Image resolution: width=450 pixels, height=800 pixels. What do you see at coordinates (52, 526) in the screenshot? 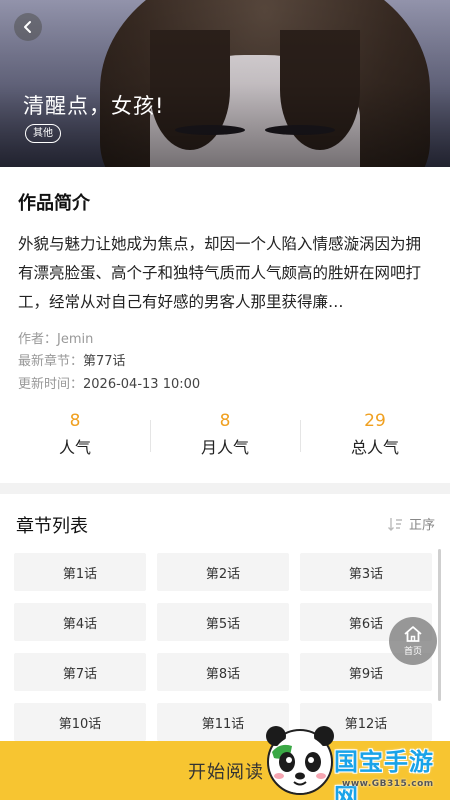
I see `chapter-list-heading: 章节列表` at bounding box center [52, 526].